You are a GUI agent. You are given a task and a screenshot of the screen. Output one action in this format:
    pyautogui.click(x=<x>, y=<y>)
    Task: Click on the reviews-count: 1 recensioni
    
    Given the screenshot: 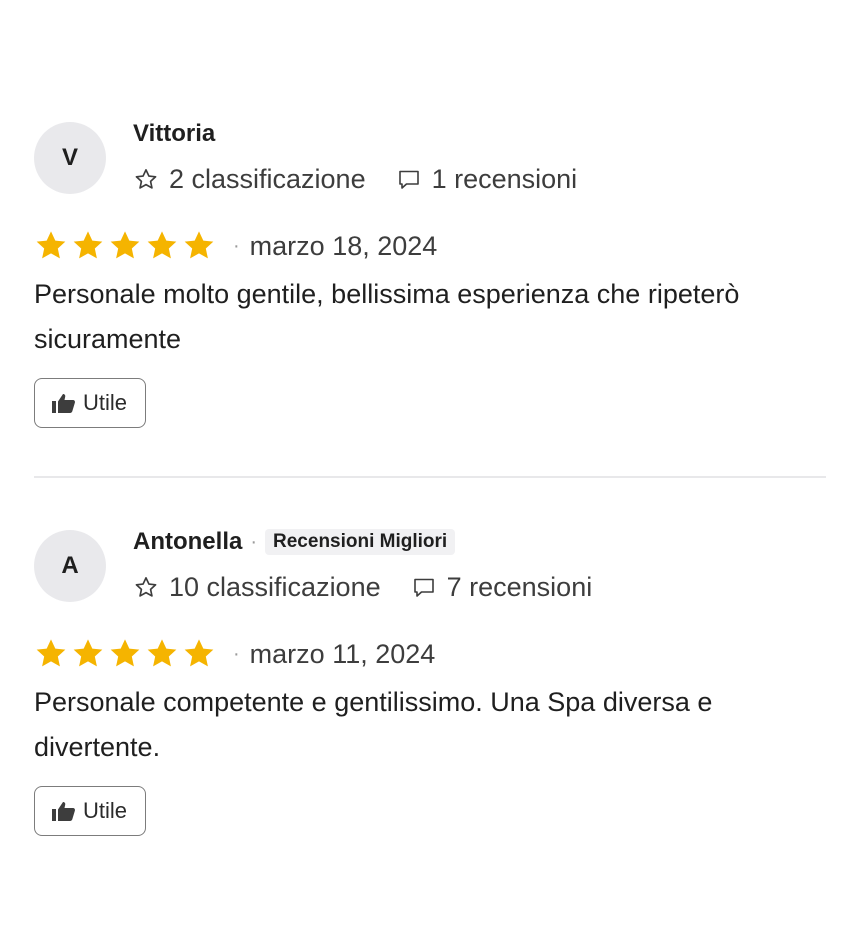 What is the action you would take?
    pyautogui.click(x=487, y=179)
    